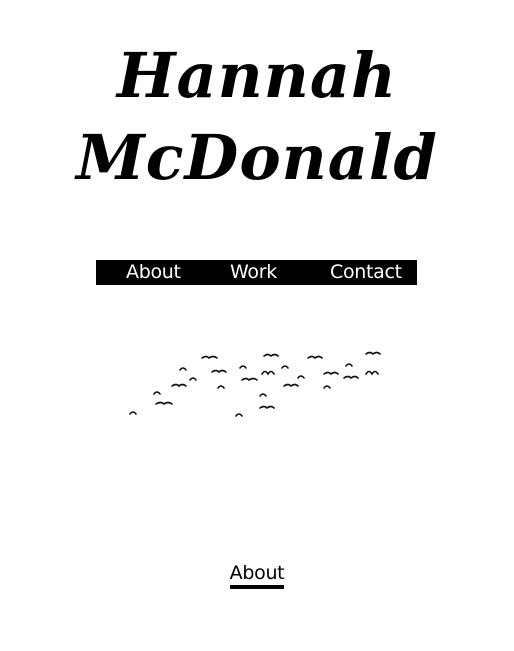  Describe the element at coordinates (366, 272) in the screenshot. I see `nav-link-contact: Contact` at that location.